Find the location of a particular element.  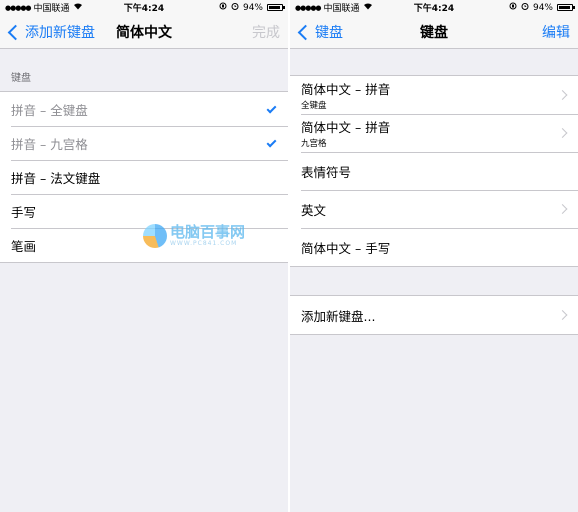

list-item-pinyin-10key: 拼音 – 九宫格 is located at coordinates (144, 143).